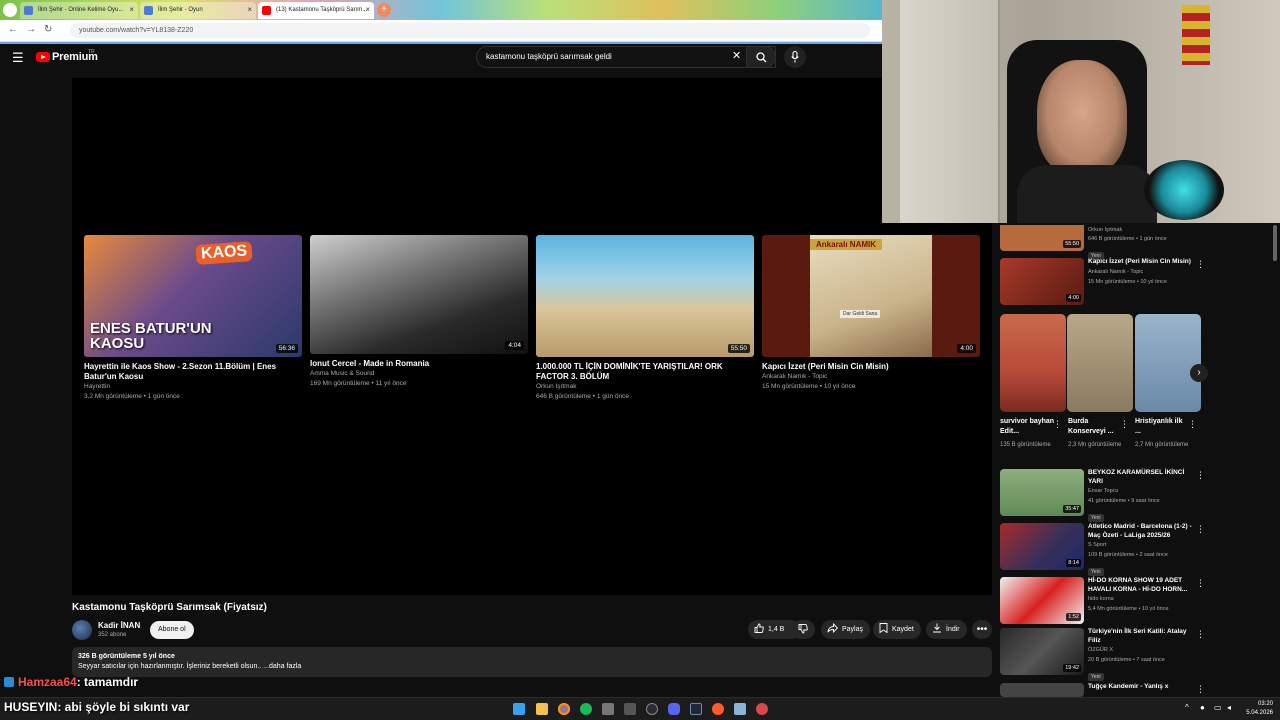  I want to click on save-button: Kaydet, so click(897, 629).